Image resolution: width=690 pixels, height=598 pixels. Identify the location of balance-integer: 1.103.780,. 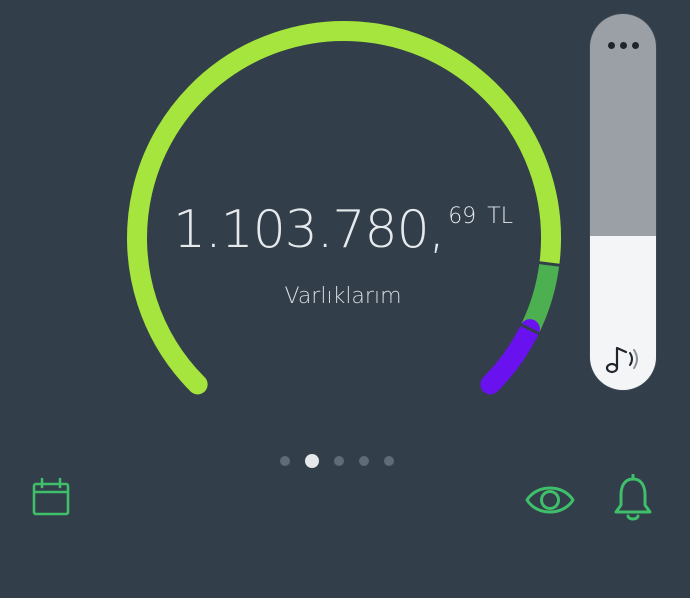
(309, 230).